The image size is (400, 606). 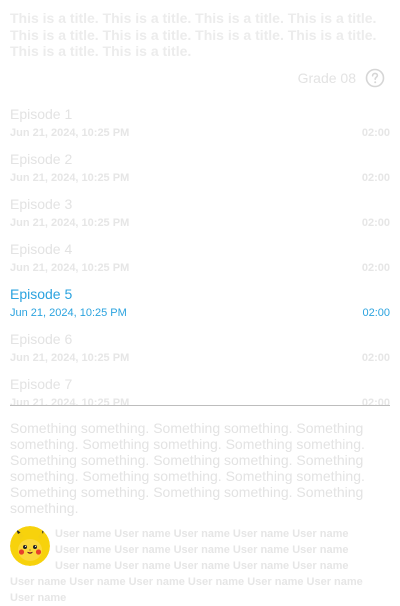 I want to click on episode-item-1: Episode 1 Jun 21, 2024, 10:25 PM 02:00, so click(x=200, y=128).